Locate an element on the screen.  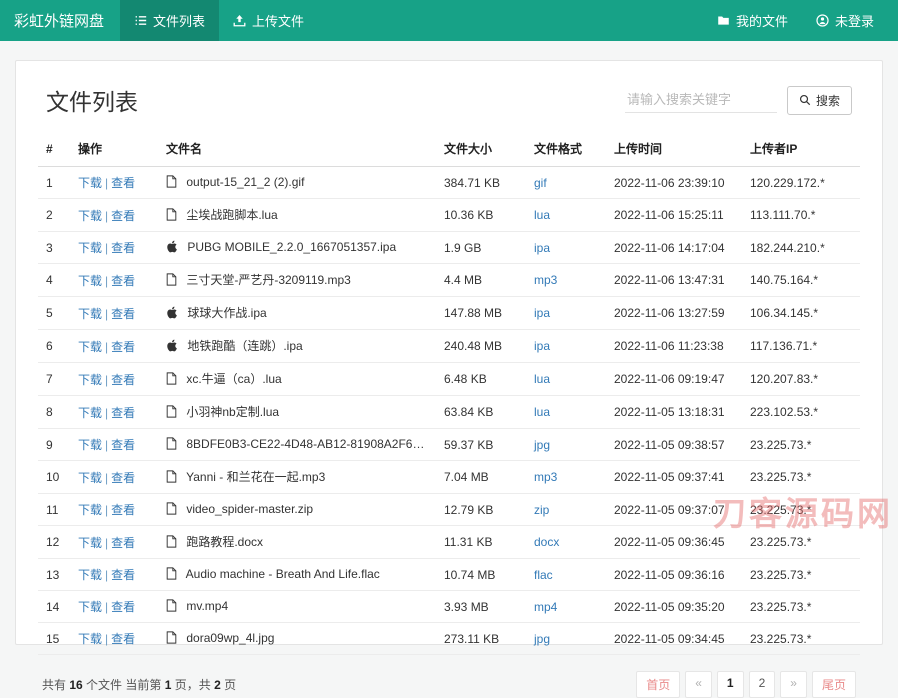
pagination-item: » is located at coordinates (793, 684).